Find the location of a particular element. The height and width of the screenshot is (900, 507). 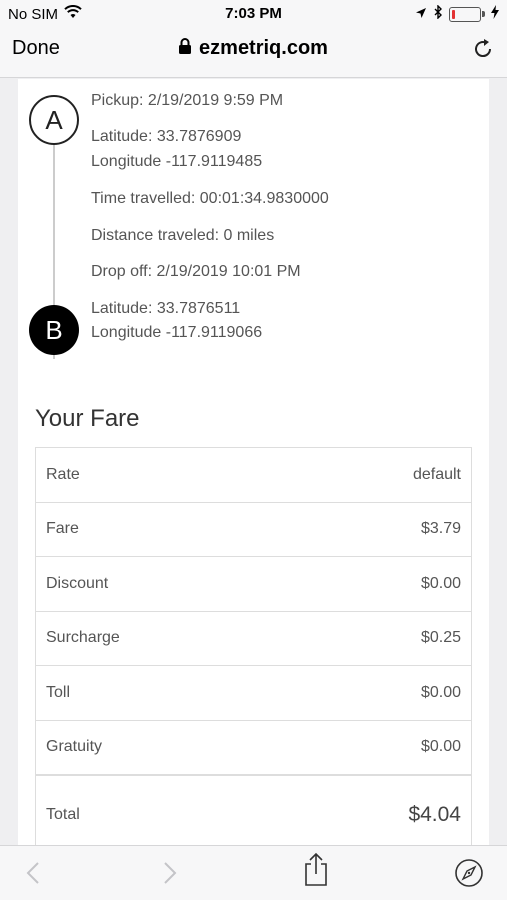

reload-icon is located at coordinates (483, 49).